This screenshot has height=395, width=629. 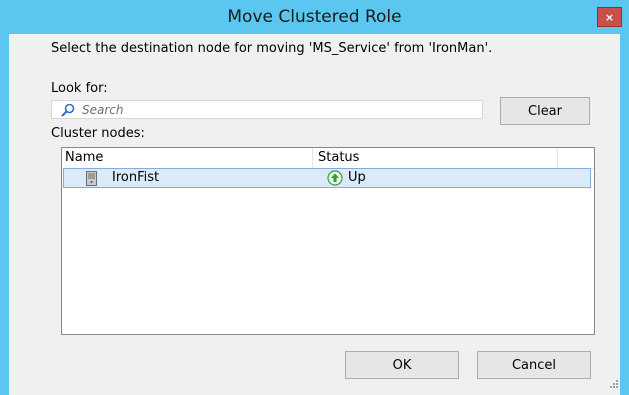 What do you see at coordinates (84, 157) in the screenshot?
I see `column-header-name: Name` at bounding box center [84, 157].